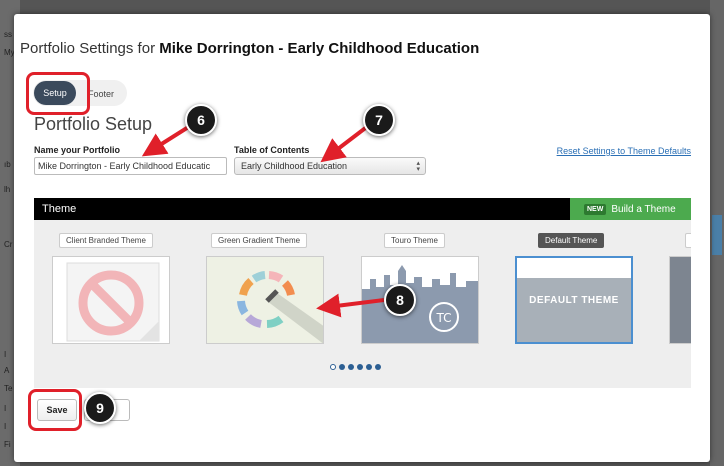 Image resolution: width=724 pixels, height=466 pixels. Describe the element at coordinates (280, 307) in the screenshot. I see `palette-icon` at that location.